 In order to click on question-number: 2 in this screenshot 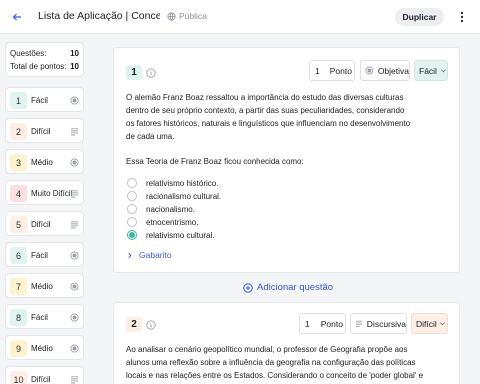, I will do `click(134, 324)`.